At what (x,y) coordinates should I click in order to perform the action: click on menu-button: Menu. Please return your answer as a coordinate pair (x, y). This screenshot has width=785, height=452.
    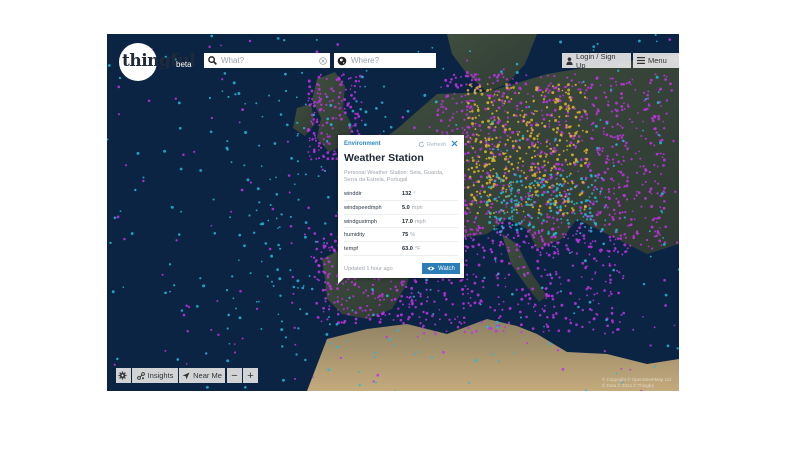
    Looking at the image, I should click on (656, 60).